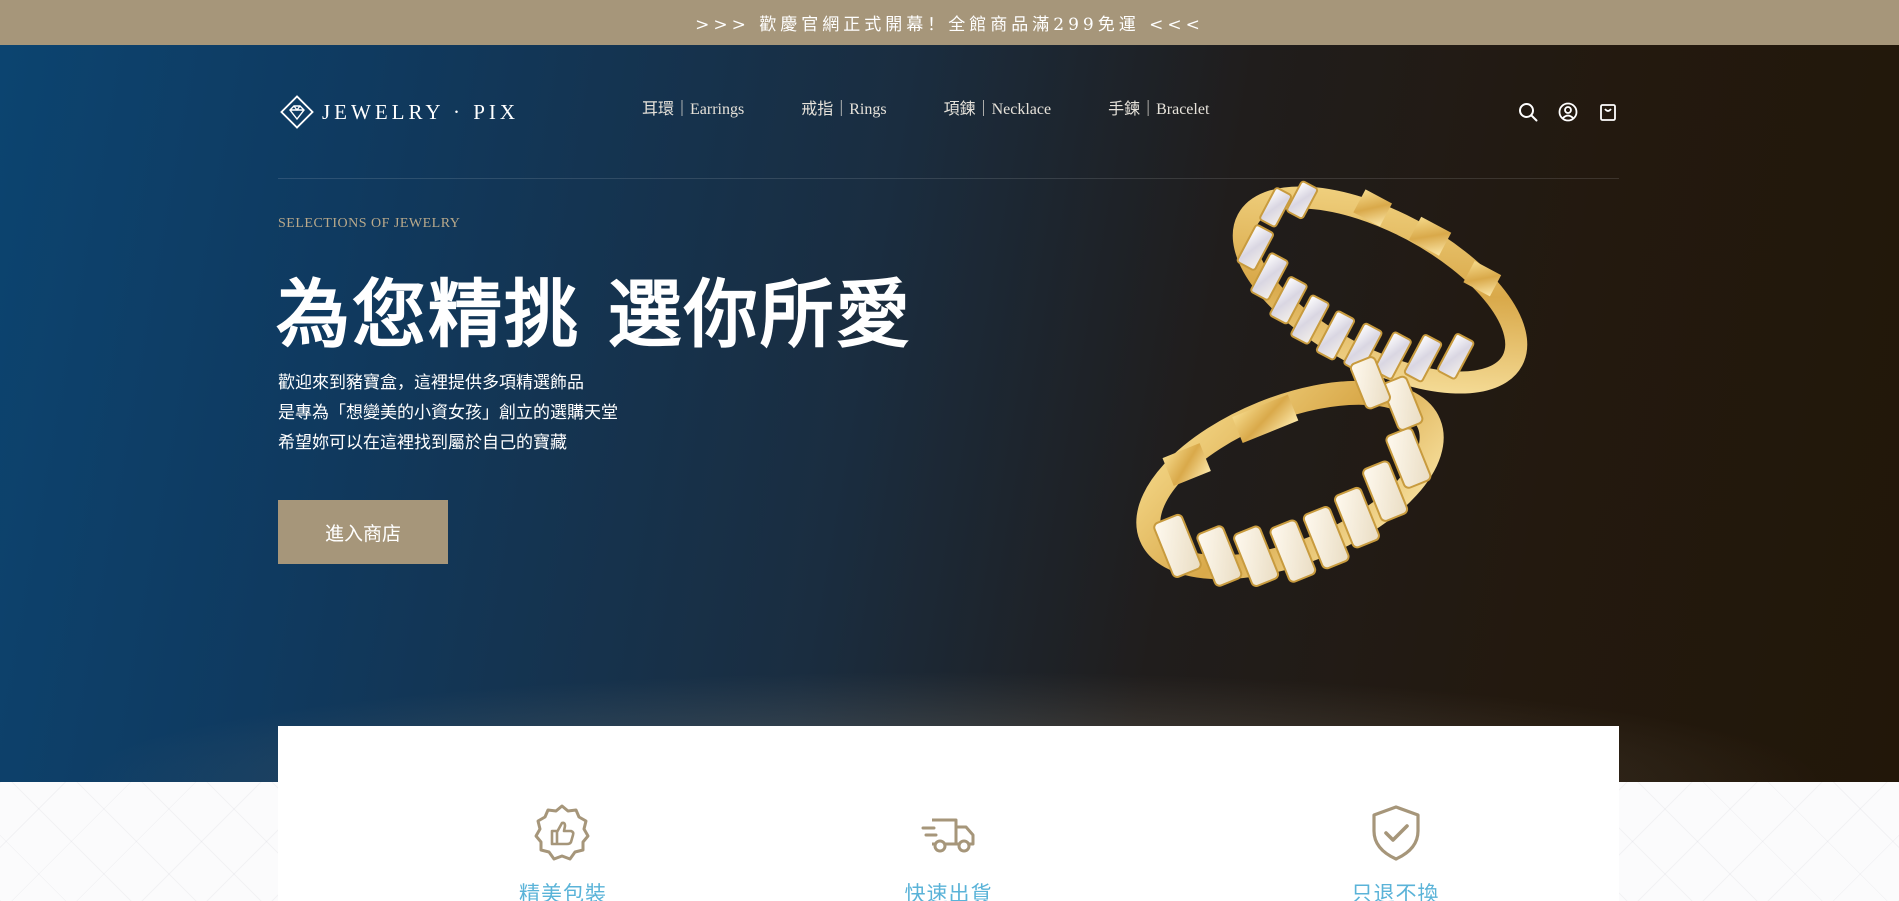  I want to click on header-actions, so click(1568, 112).